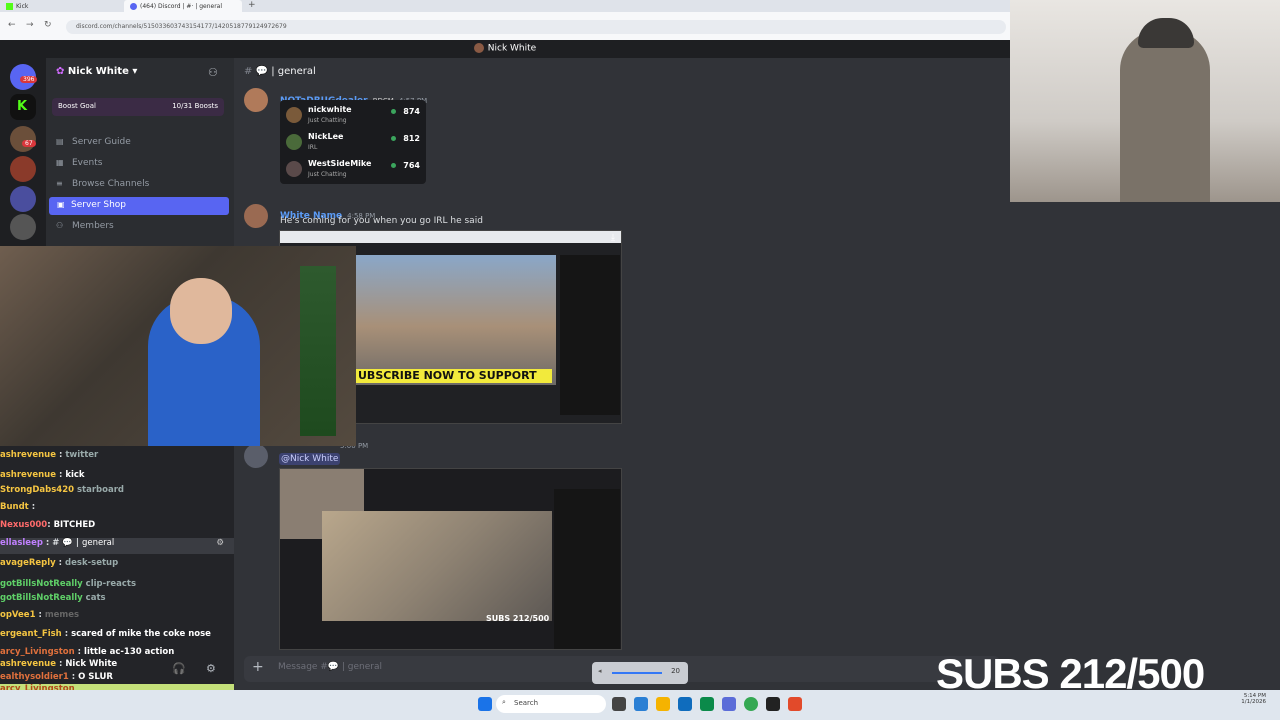  Describe the element at coordinates (600, 671) in the screenshot. I see `speaker-icon: ◂` at that location.